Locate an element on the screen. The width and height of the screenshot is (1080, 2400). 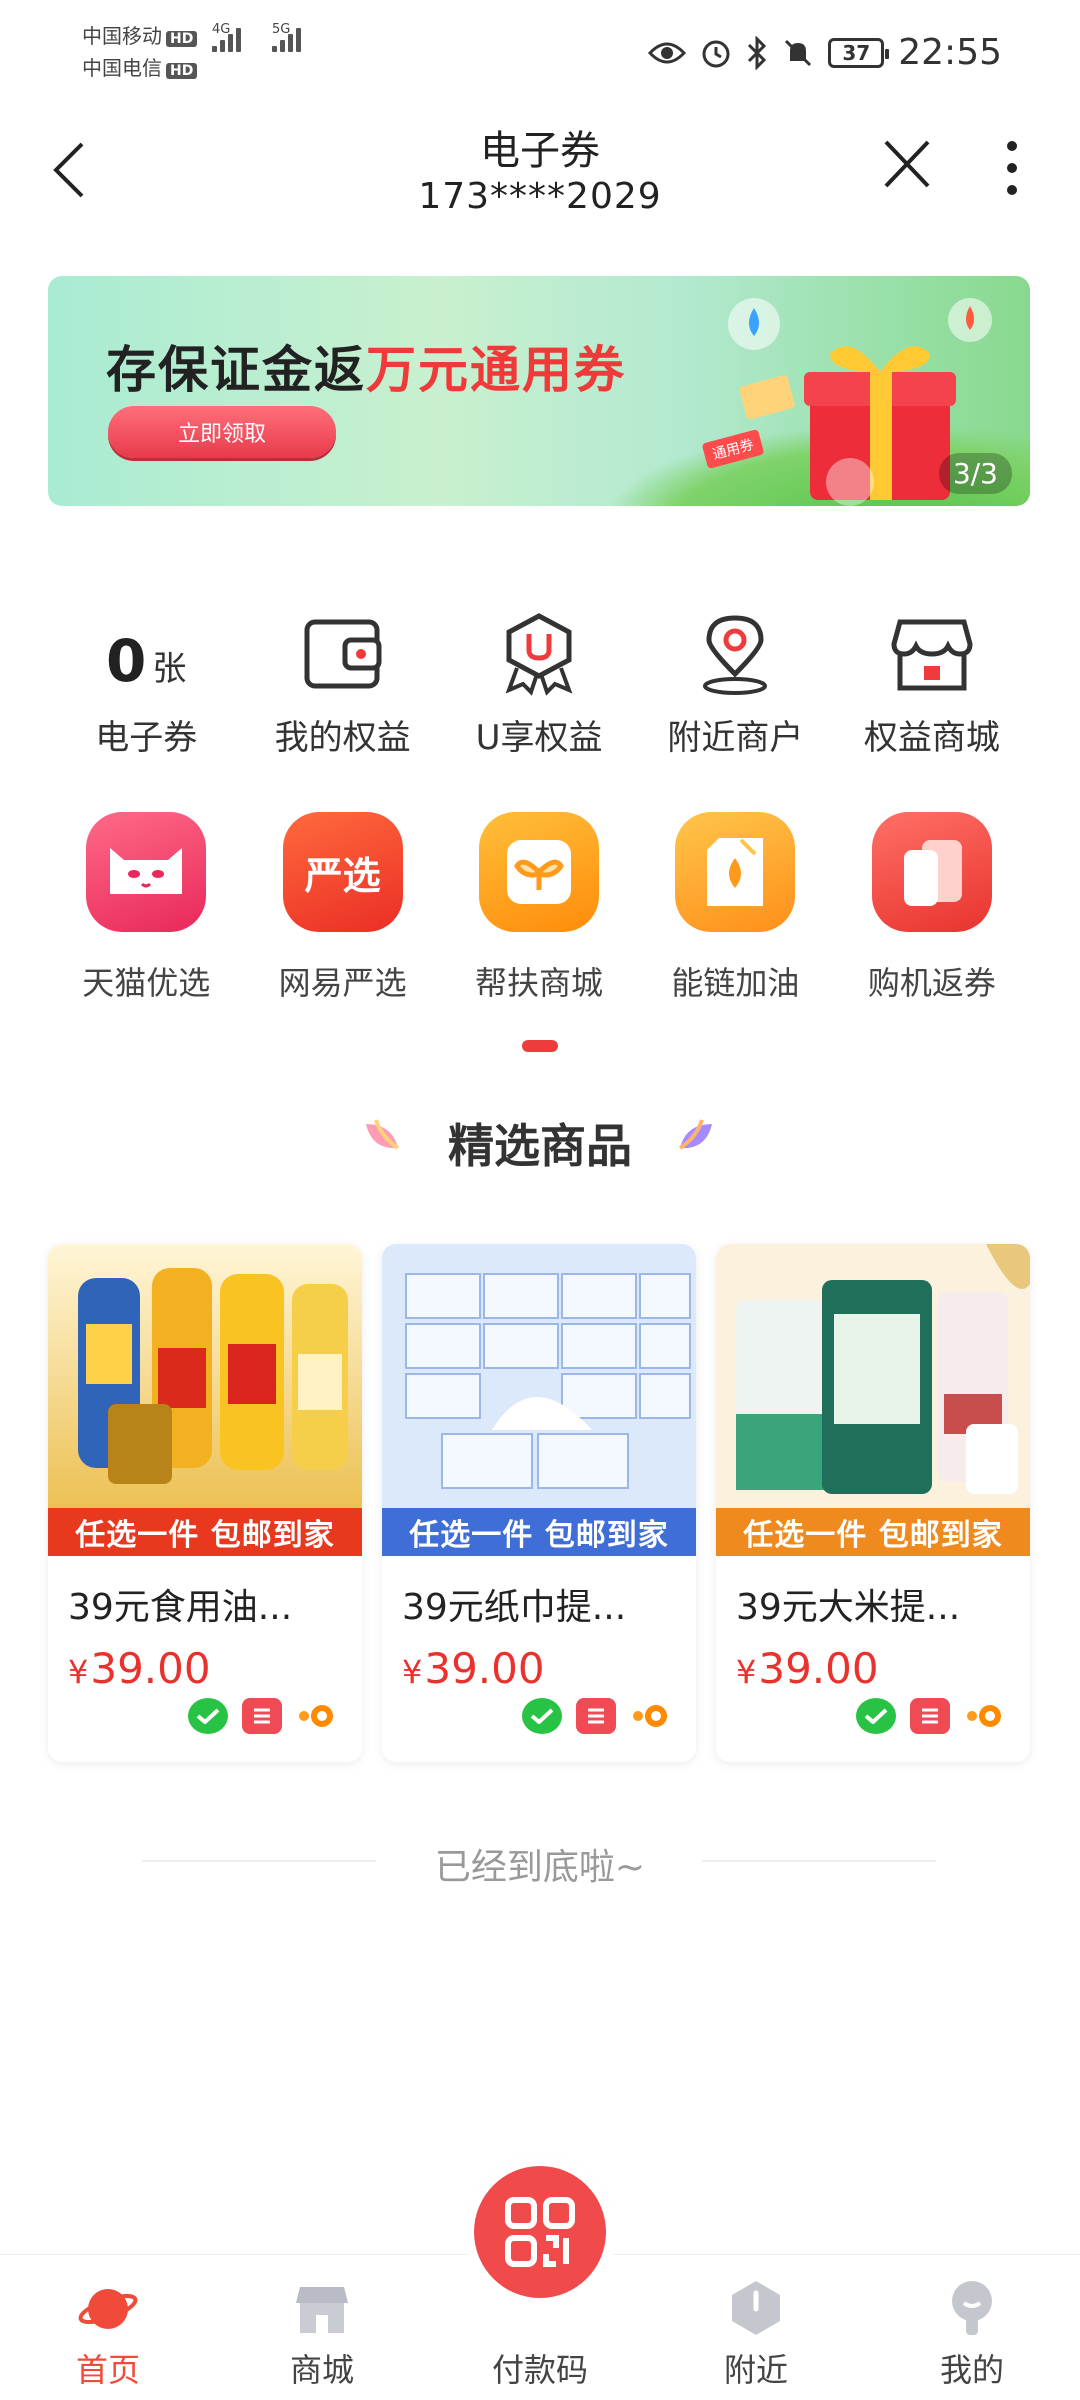
partner-apps: 天猫优选 严选 网易严选 帮扶商城 能链加油 购机返券 is located at coordinates (539, 908).